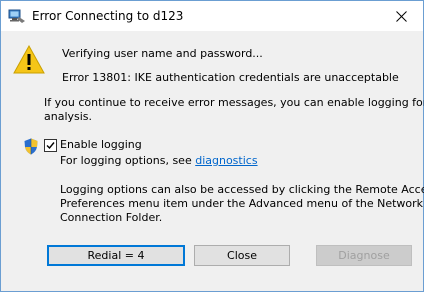 This screenshot has height=292, width=424. I want to click on enable-logging-checkbox, so click(50, 145).